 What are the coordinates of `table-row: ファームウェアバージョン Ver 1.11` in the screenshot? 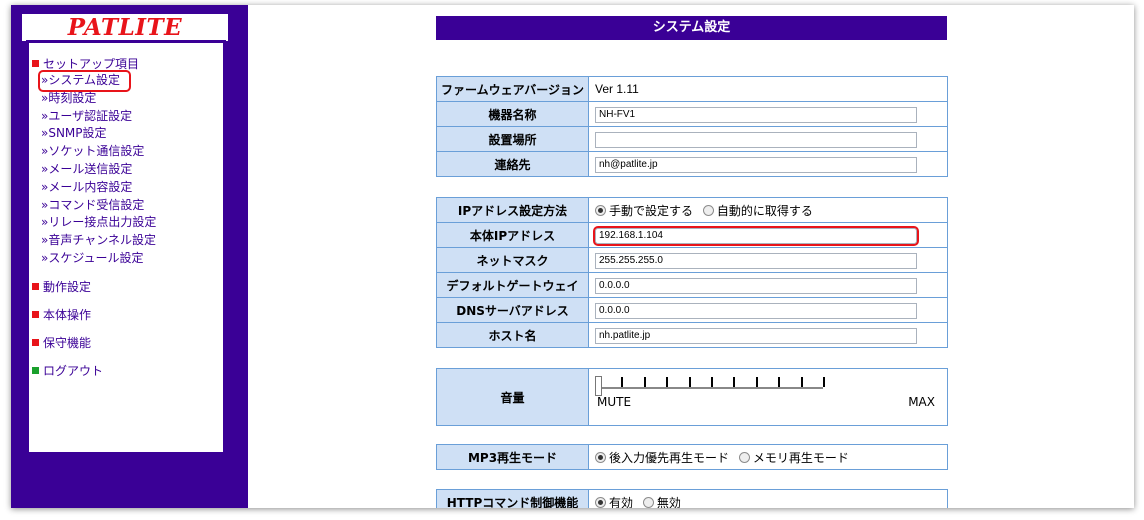 It's located at (692, 89).